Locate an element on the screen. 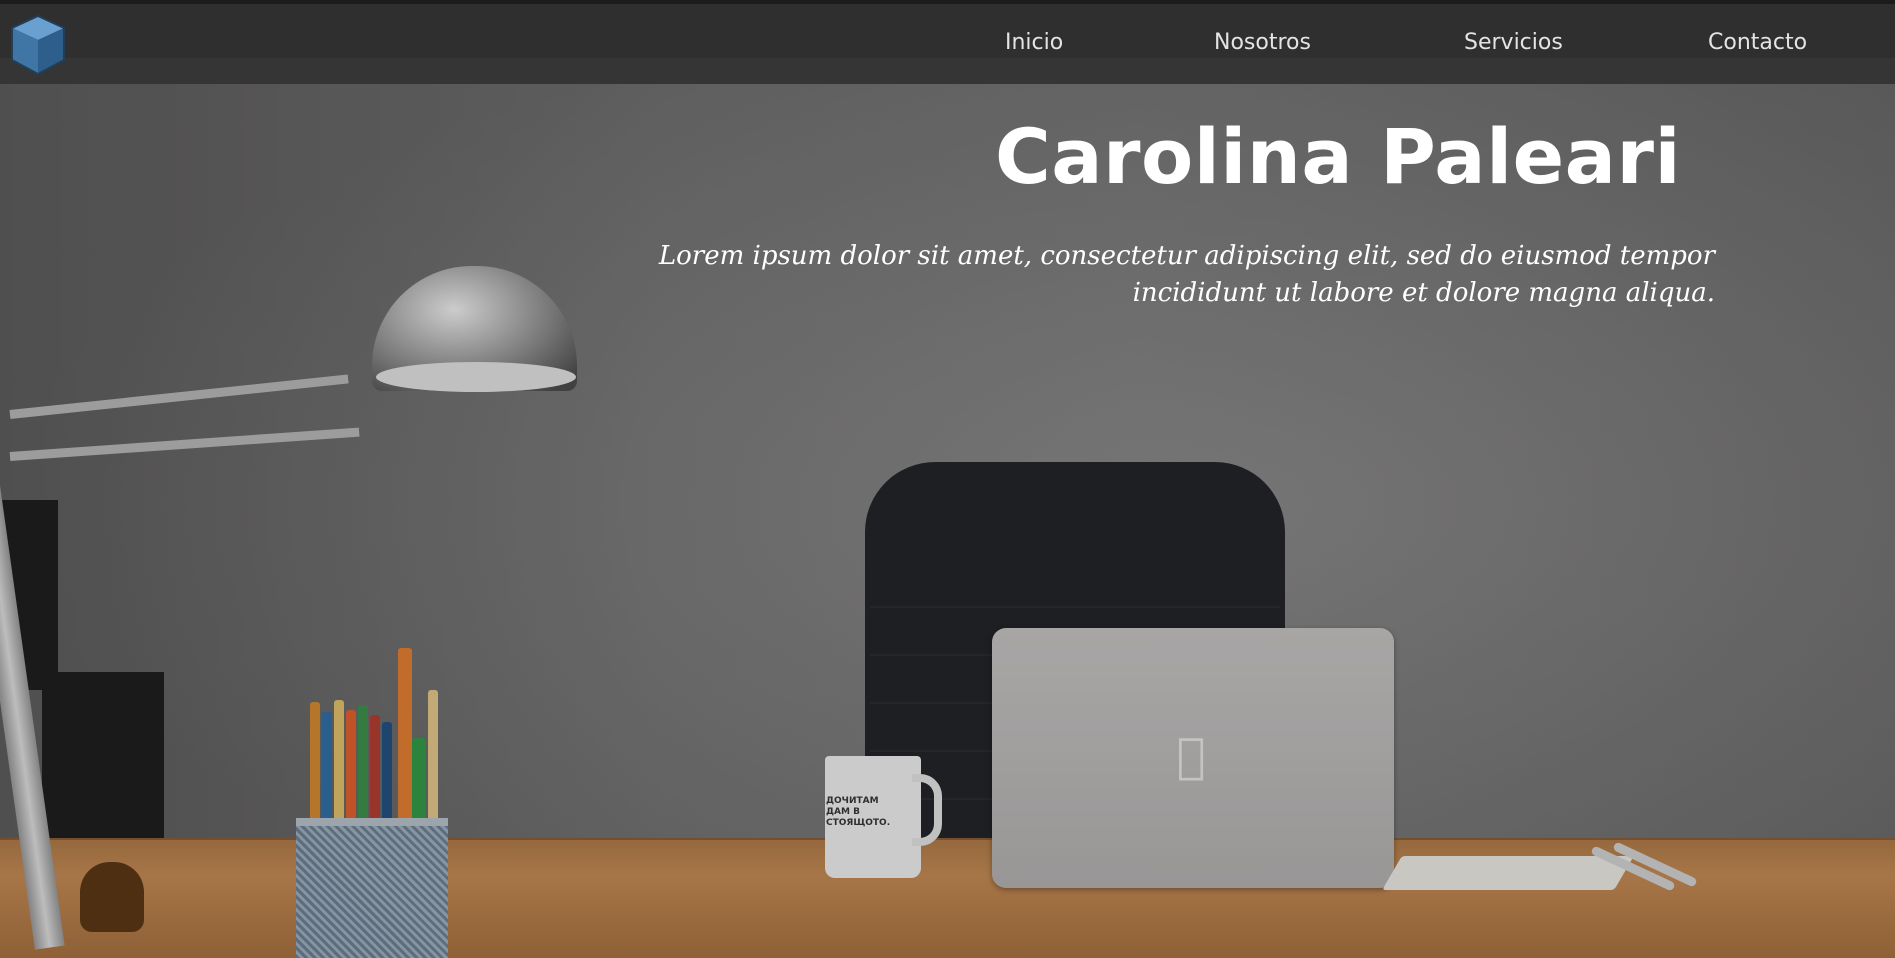  nav-link-inicio: Inicio is located at coordinates (1034, 42).